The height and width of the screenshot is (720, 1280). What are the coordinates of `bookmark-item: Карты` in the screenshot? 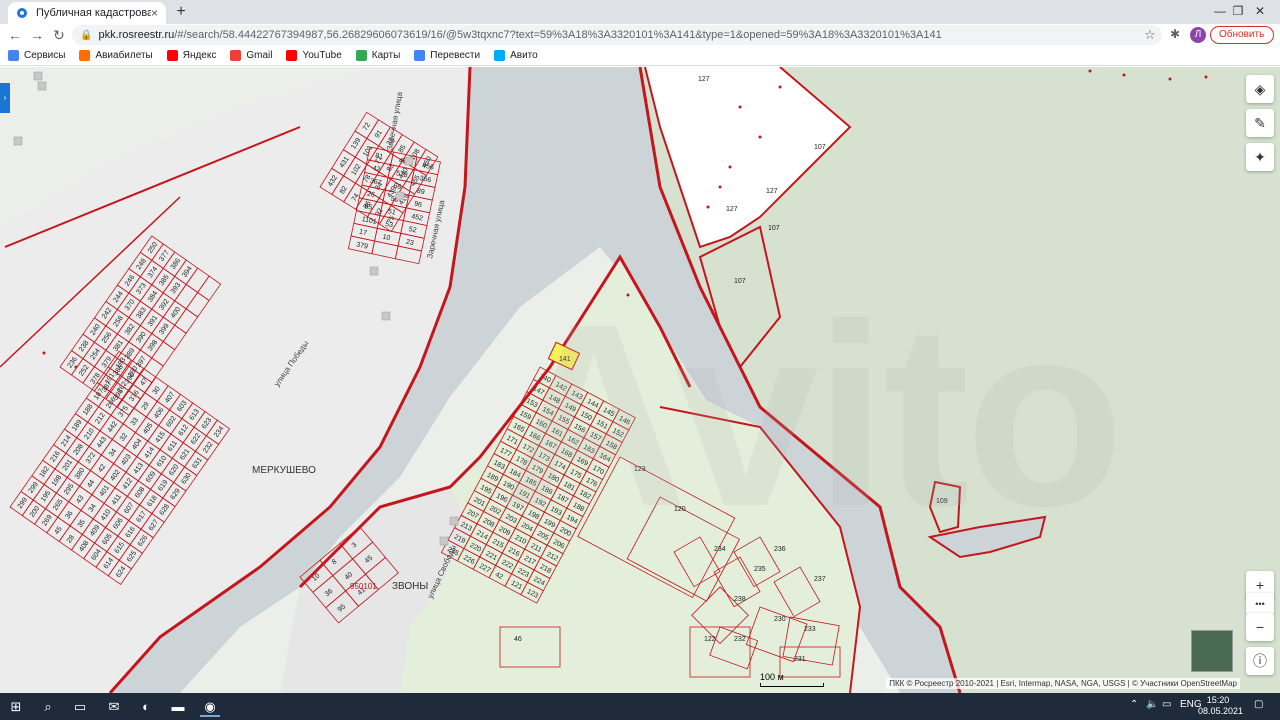 It's located at (378, 55).